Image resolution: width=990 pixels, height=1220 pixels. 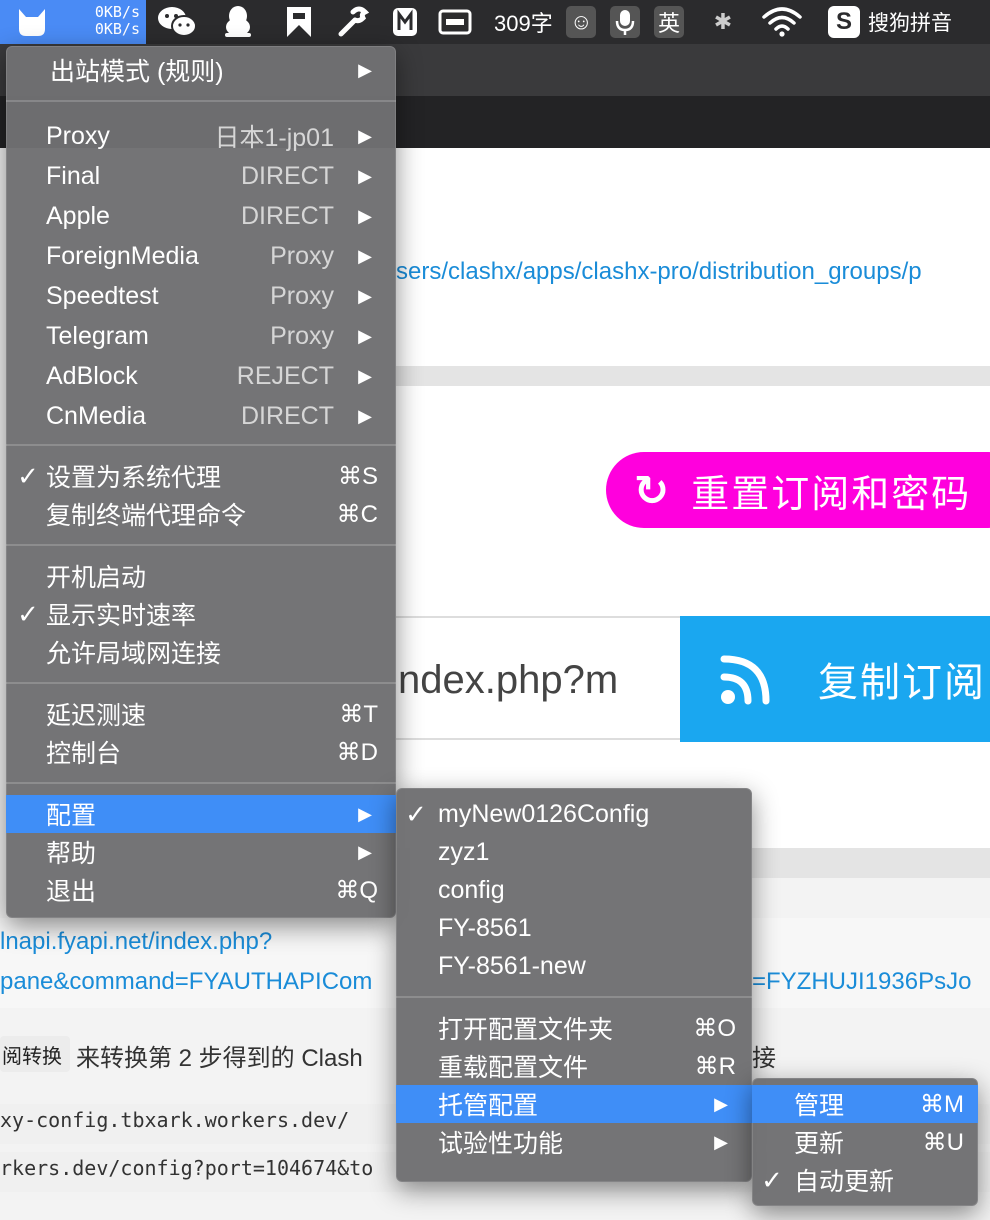 What do you see at coordinates (201, 614) in the screenshot?
I see `menu-item-show-speed: ✓ 显示实时速率` at bounding box center [201, 614].